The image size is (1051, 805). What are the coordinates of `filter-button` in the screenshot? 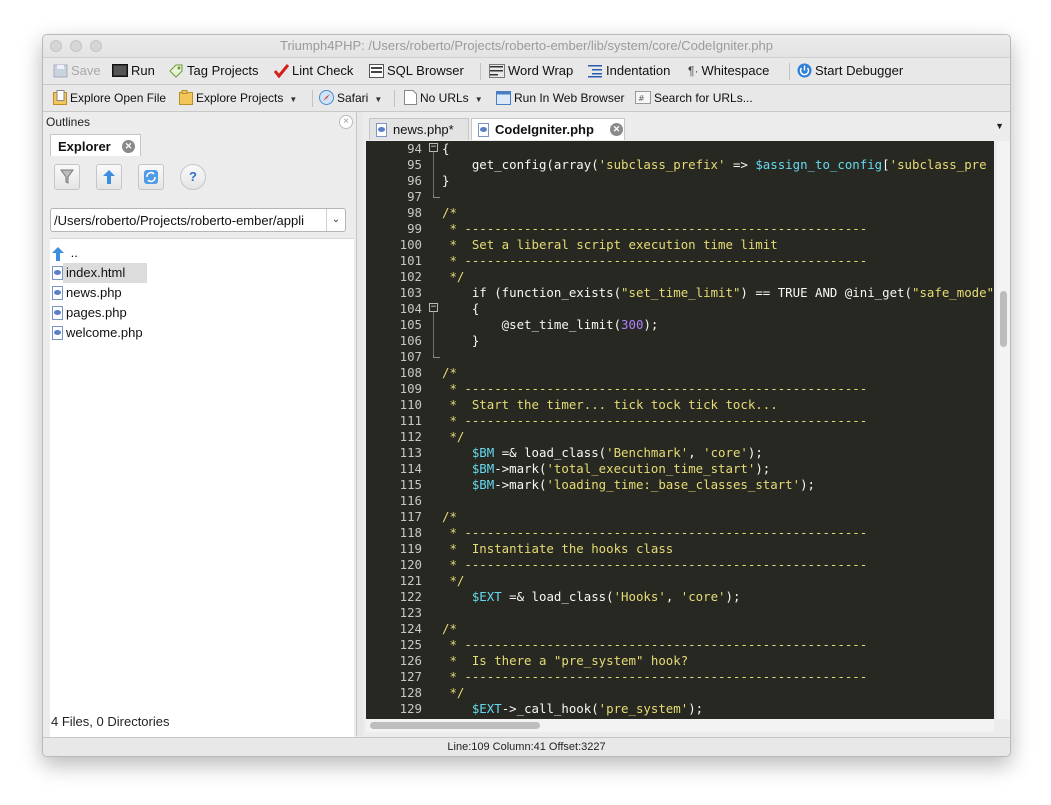 It's located at (67, 177).